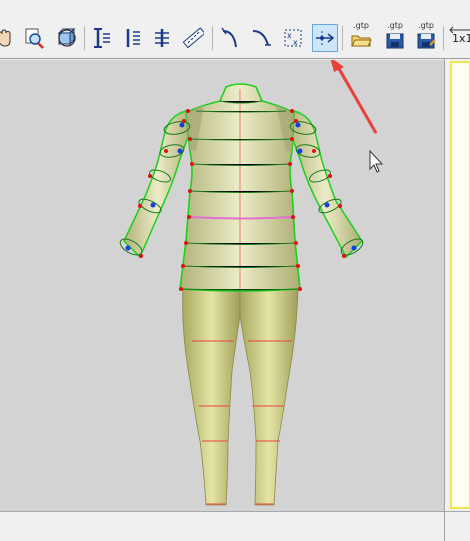 The width and height of the screenshot is (470, 541). What do you see at coordinates (444, 526) in the screenshot?
I see `bottom-divider` at bounding box center [444, 526].